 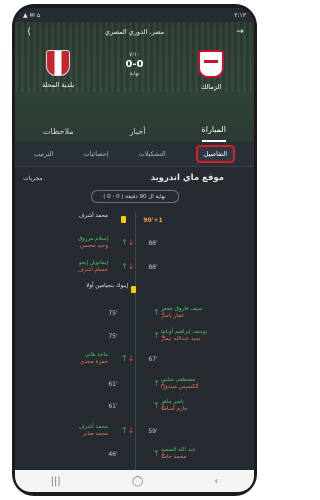 What do you see at coordinates (134, 126) in the screenshot?
I see `main-tabs: ملاحظات أخبار المباراة` at bounding box center [134, 126].